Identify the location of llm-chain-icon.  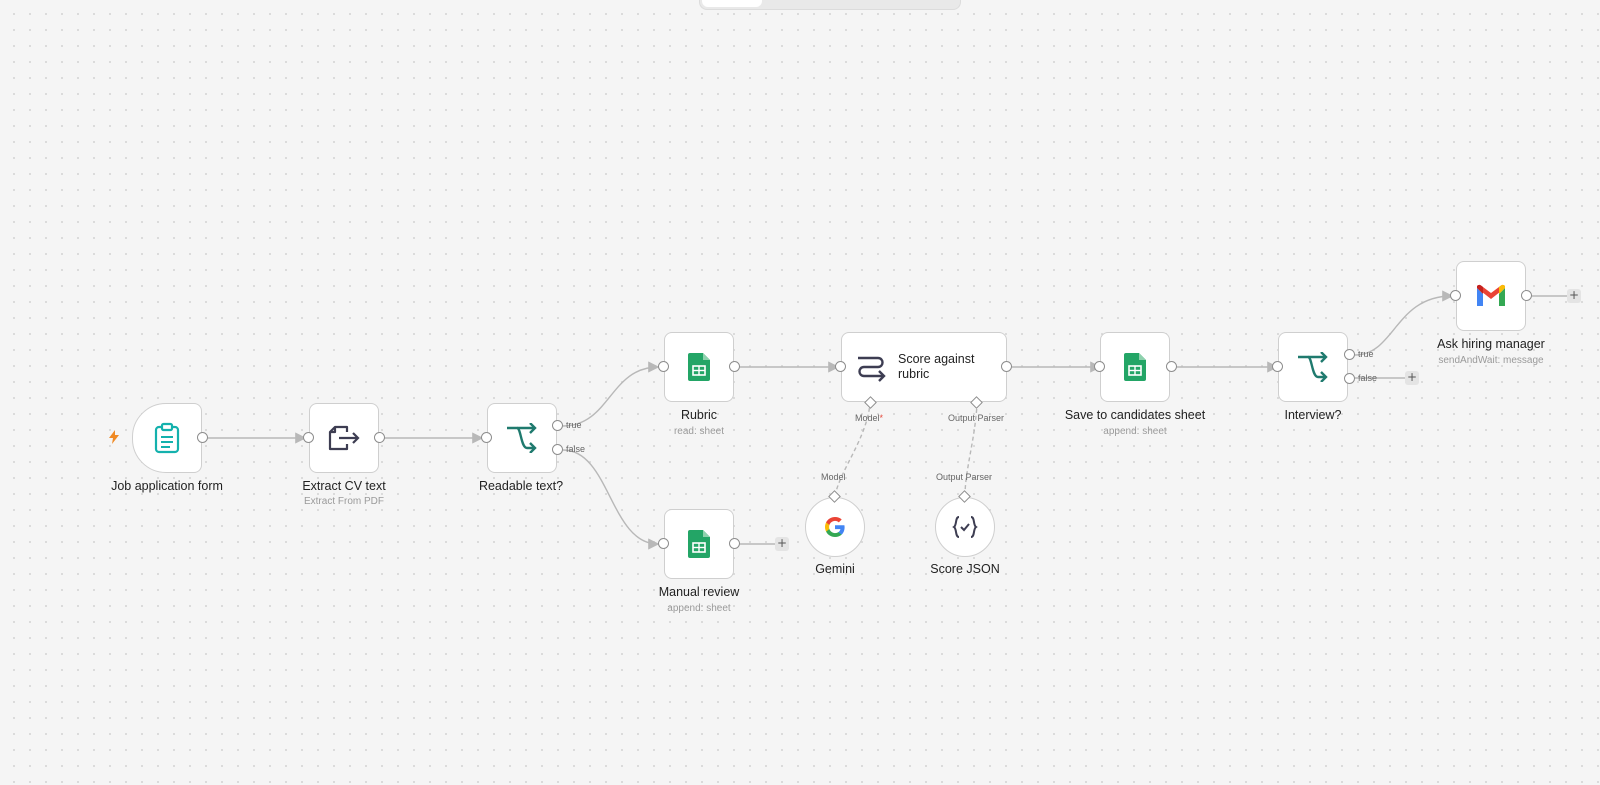
(872, 369).